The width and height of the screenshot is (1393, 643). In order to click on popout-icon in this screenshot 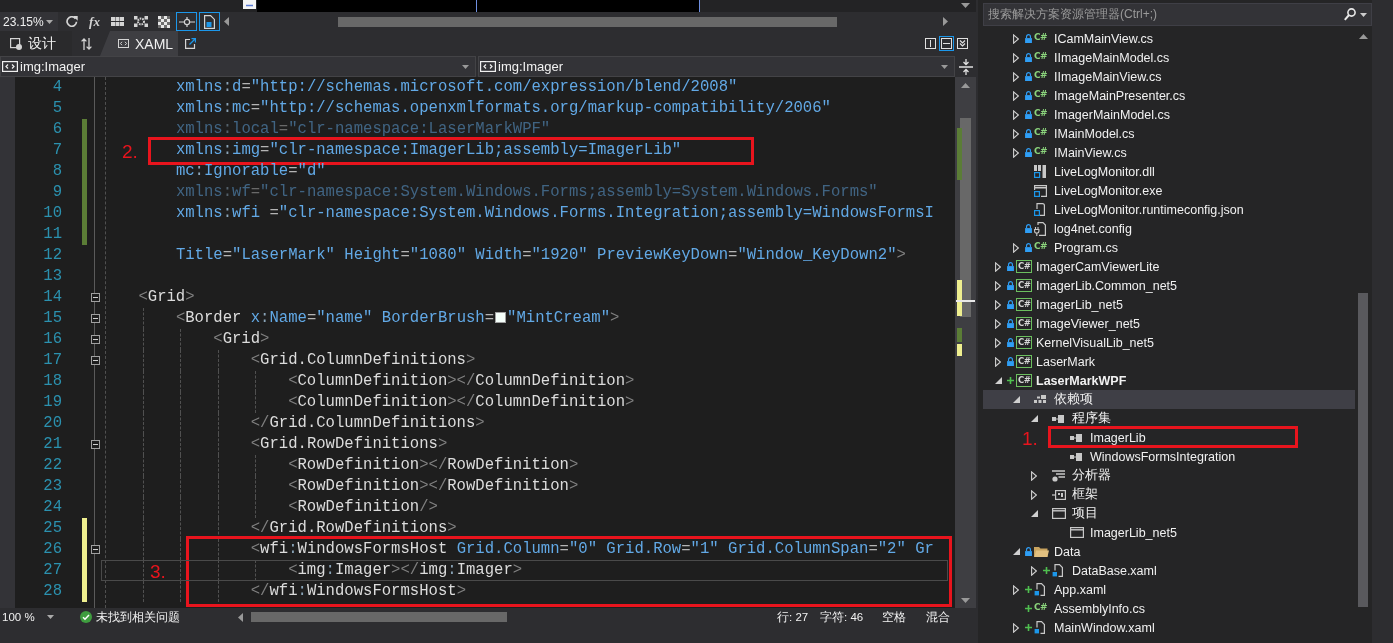, I will do `click(190, 43)`.